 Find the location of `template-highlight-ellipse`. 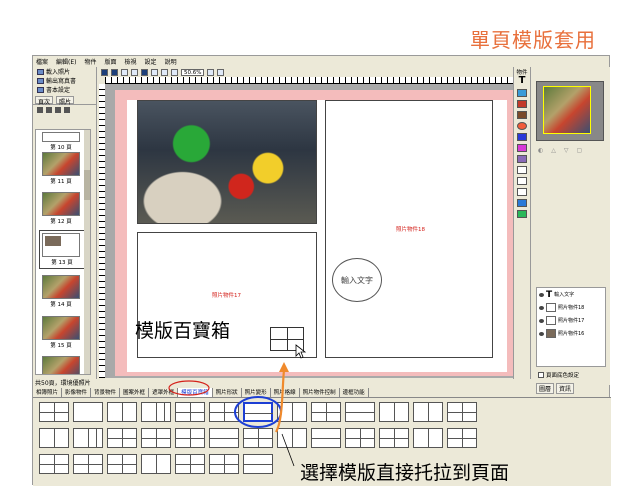

template-highlight-ellipse is located at coordinates (258, 412).